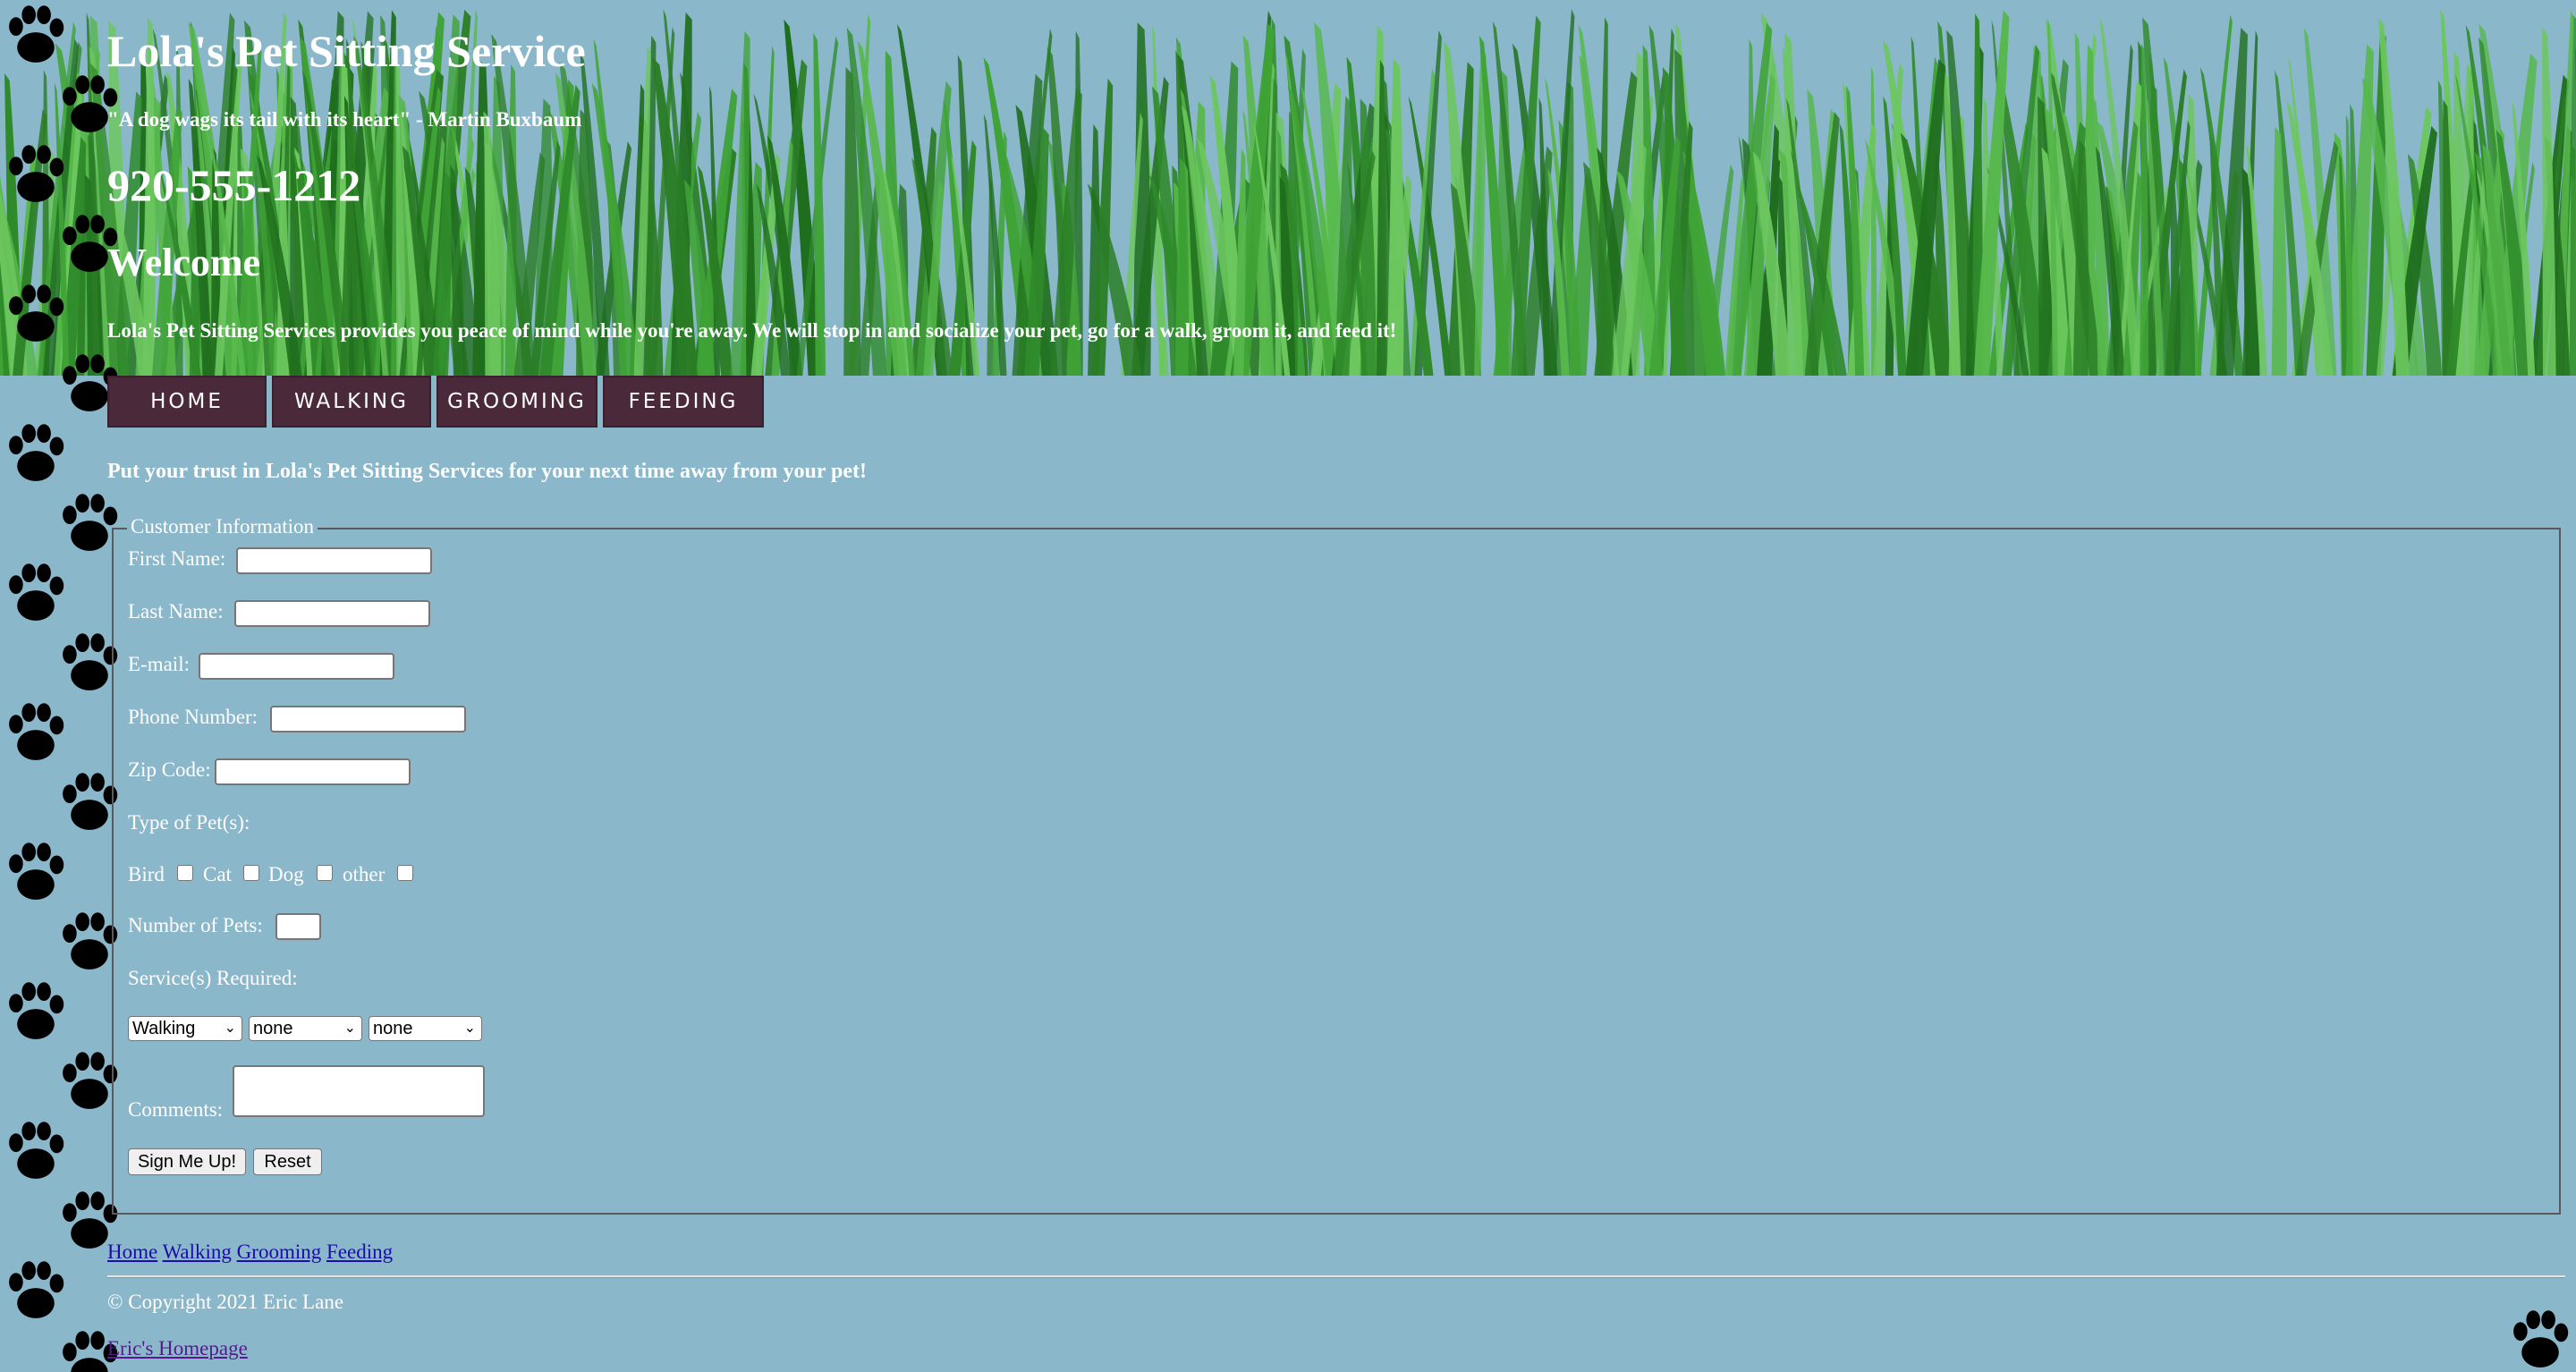 This screenshot has height=1372, width=2576. What do you see at coordinates (251, 873) in the screenshot?
I see `pet-cat-checkbox` at bounding box center [251, 873].